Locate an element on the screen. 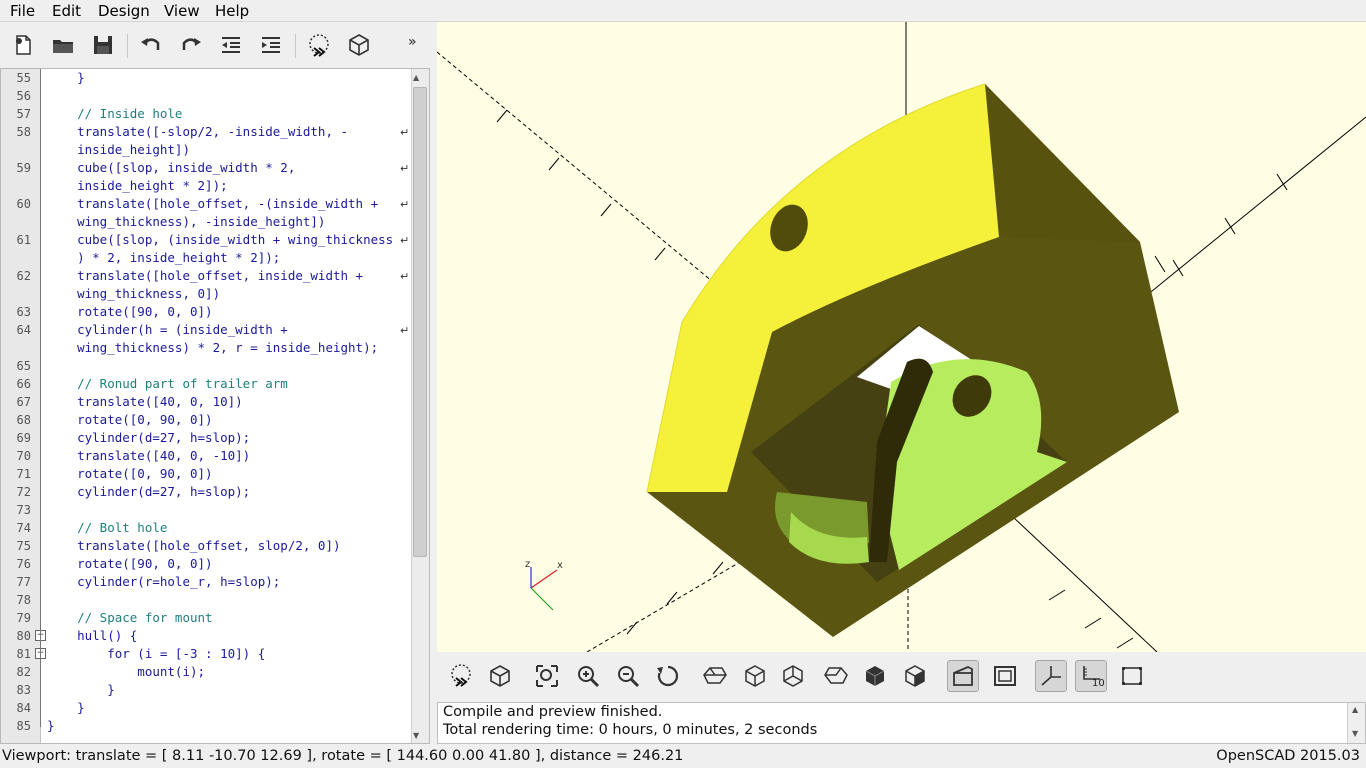  line-number: 70 is located at coordinates (23, 456).